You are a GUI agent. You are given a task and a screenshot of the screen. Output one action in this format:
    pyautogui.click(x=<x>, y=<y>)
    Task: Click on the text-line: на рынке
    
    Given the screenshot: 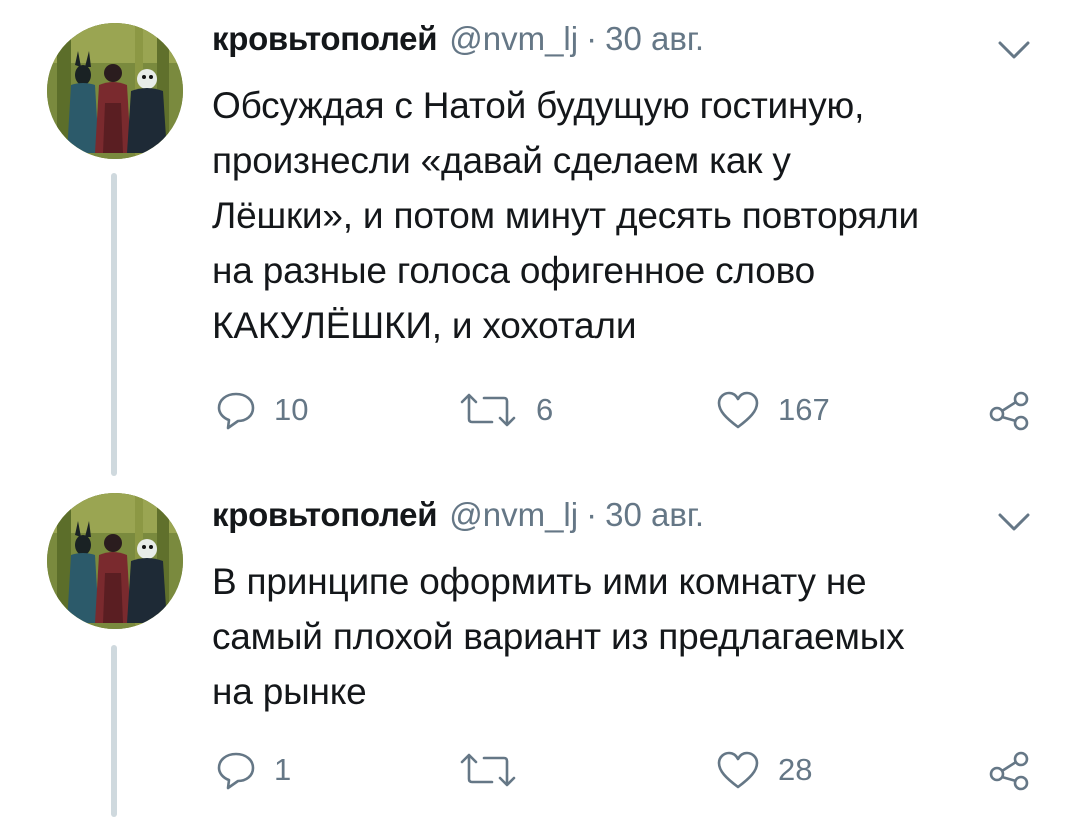 What is the action you would take?
    pyautogui.click(x=289, y=691)
    